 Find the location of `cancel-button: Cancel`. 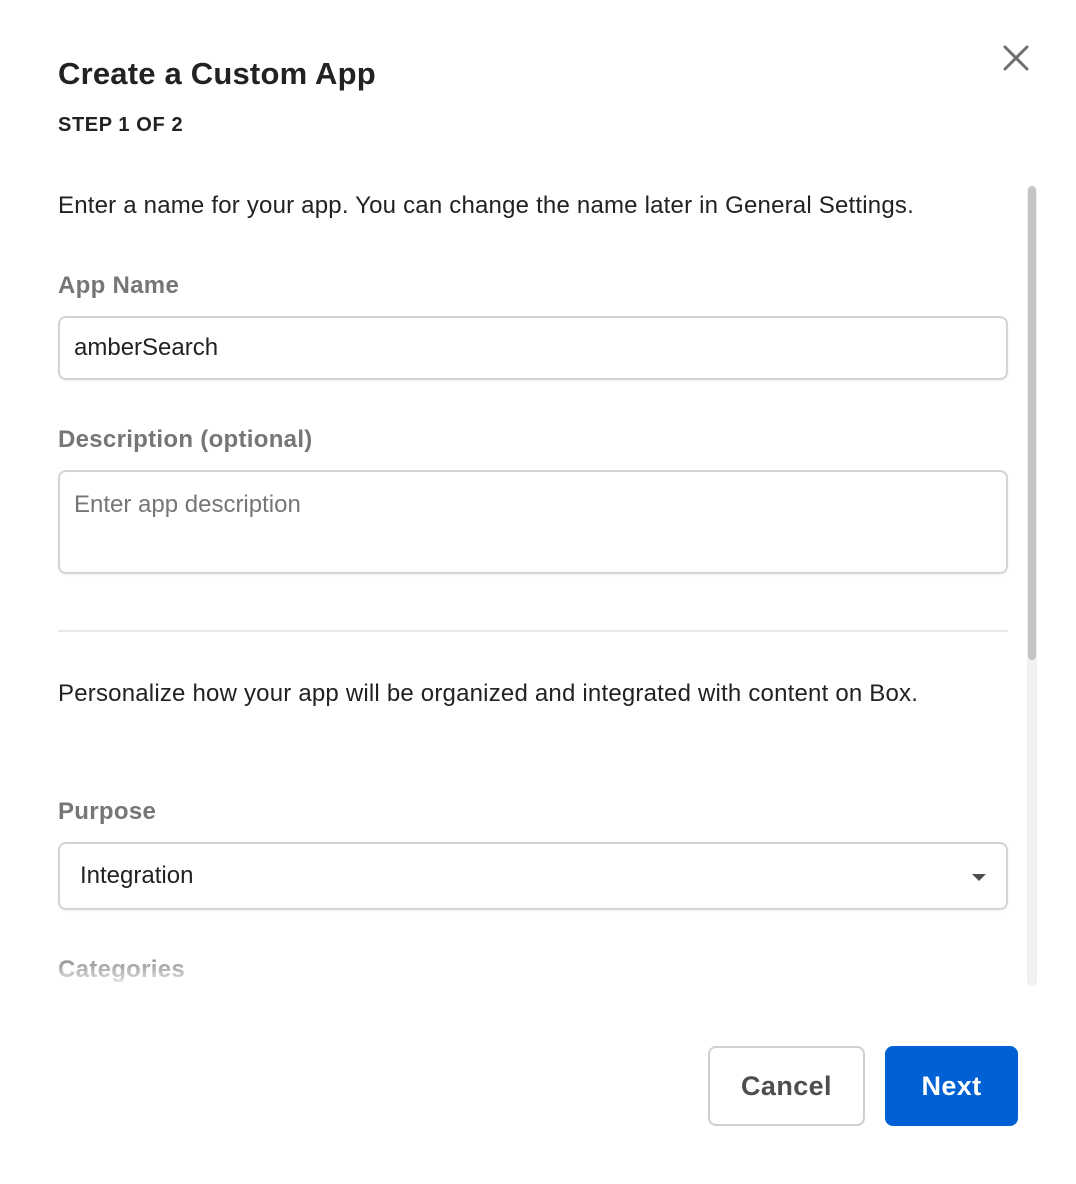

cancel-button: Cancel is located at coordinates (786, 1086).